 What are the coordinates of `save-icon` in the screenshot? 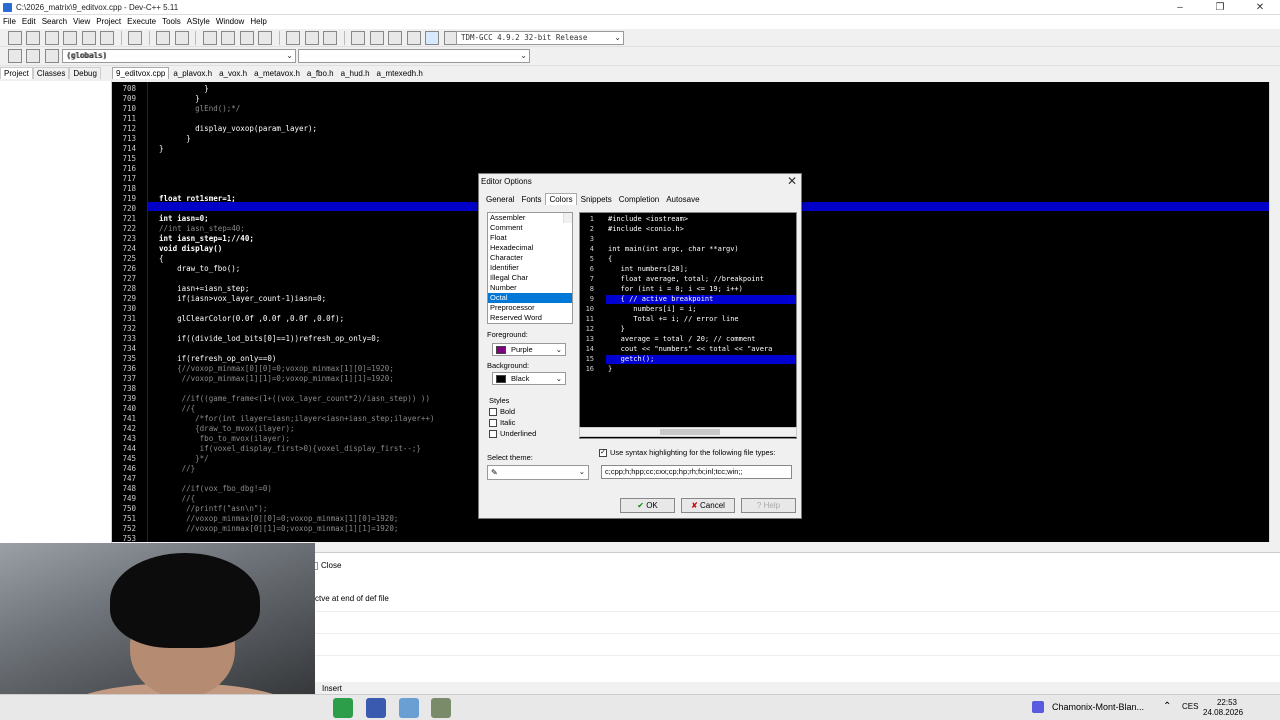 It's located at (51, 38).